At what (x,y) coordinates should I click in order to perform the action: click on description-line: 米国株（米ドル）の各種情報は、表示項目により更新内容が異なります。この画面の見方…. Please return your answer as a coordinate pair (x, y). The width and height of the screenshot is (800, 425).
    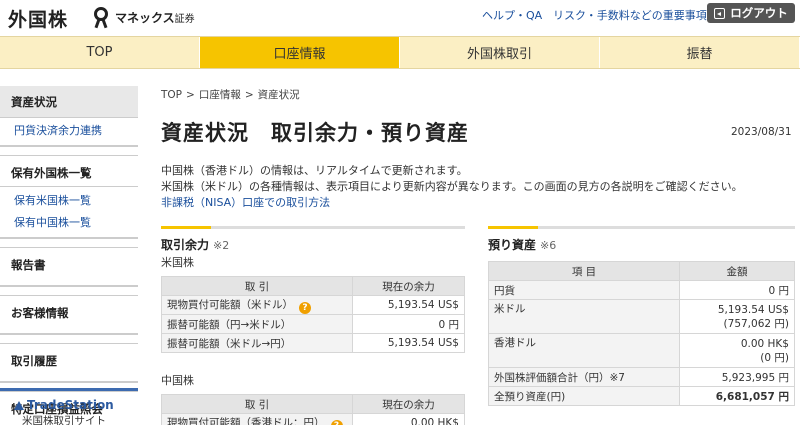
    Looking at the image, I should click on (452, 186).